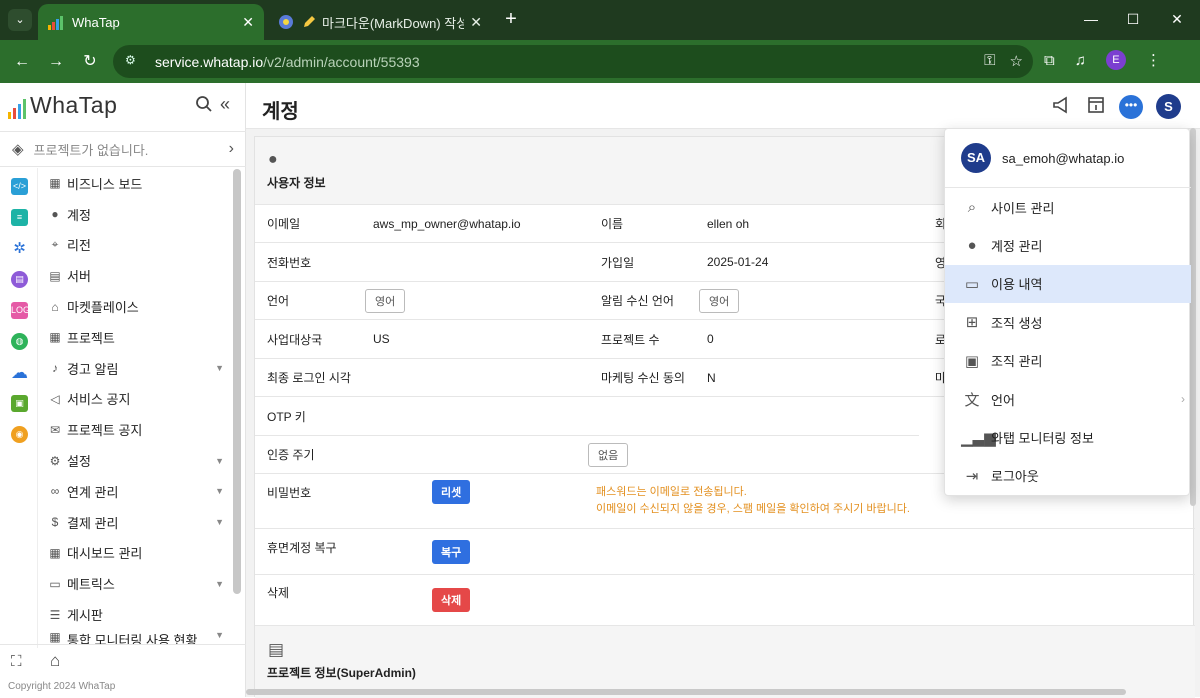  I want to click on logo: WhaTap, so click(62, 105).